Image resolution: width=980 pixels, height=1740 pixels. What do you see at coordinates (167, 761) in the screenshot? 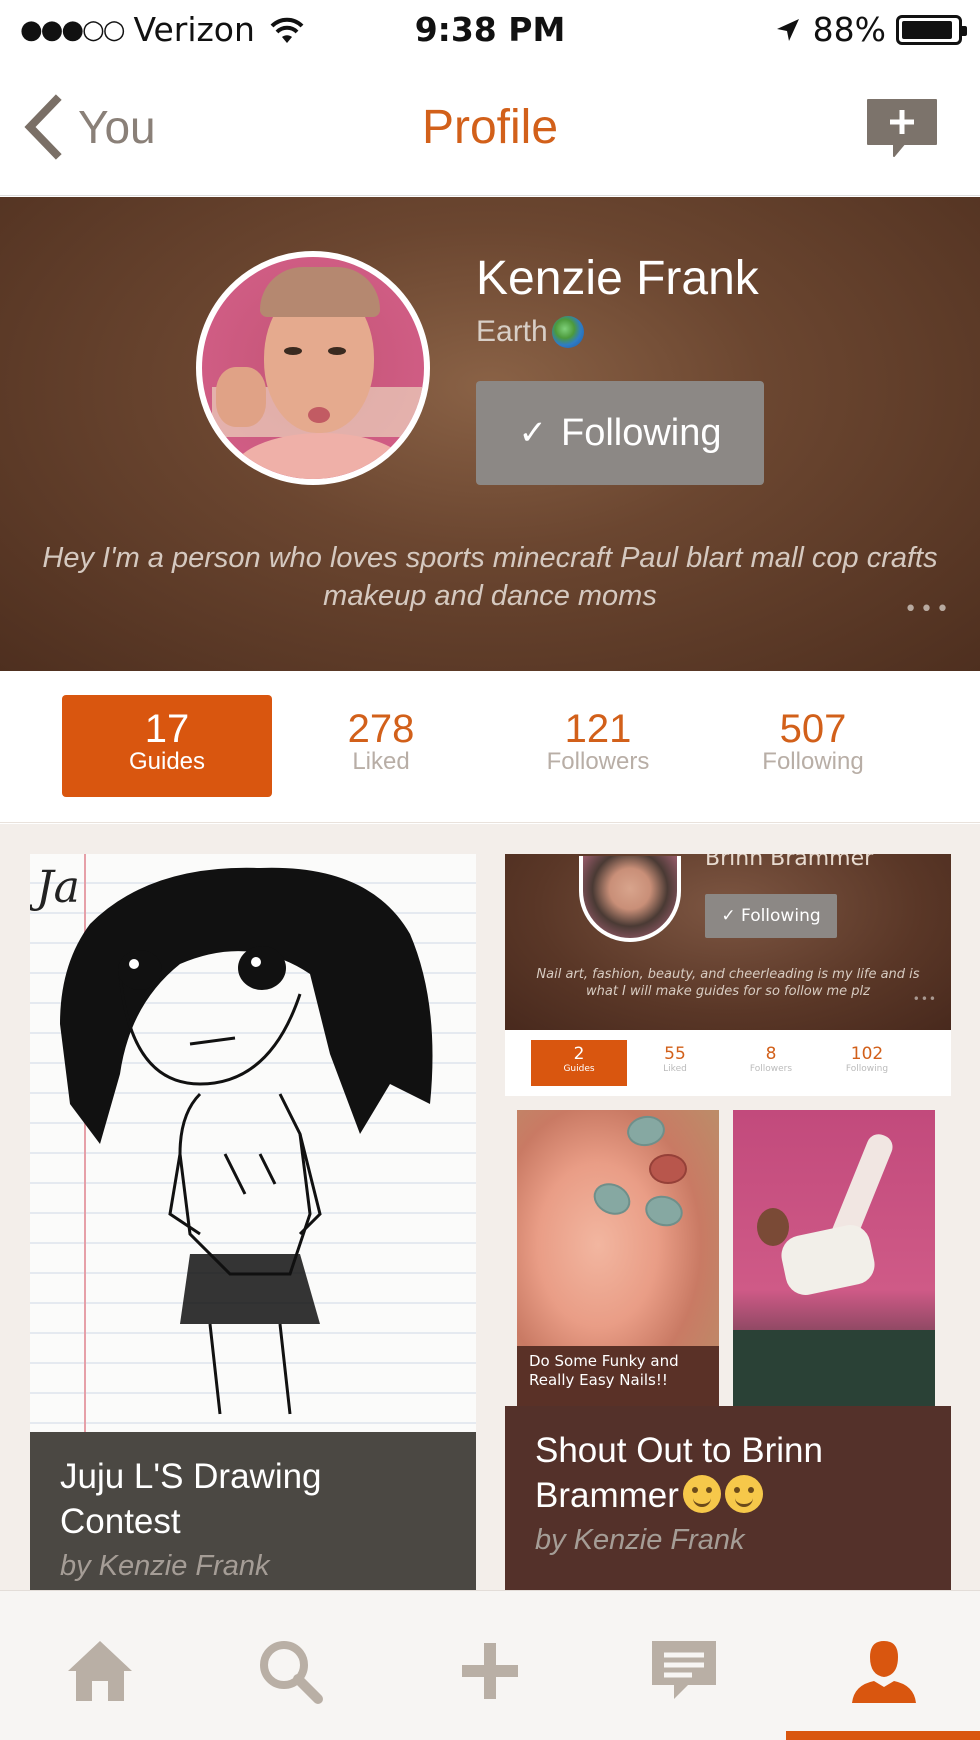
I see `stat-label: Guides` at bounding box center [167, 761].